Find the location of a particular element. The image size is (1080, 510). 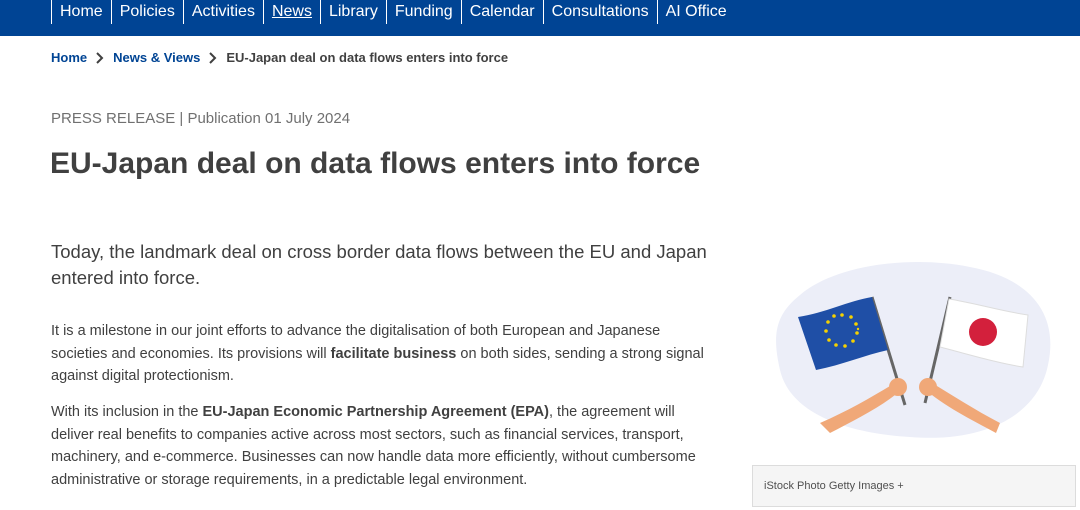

nav-item-label: Home is located at coordinates (81, 11).